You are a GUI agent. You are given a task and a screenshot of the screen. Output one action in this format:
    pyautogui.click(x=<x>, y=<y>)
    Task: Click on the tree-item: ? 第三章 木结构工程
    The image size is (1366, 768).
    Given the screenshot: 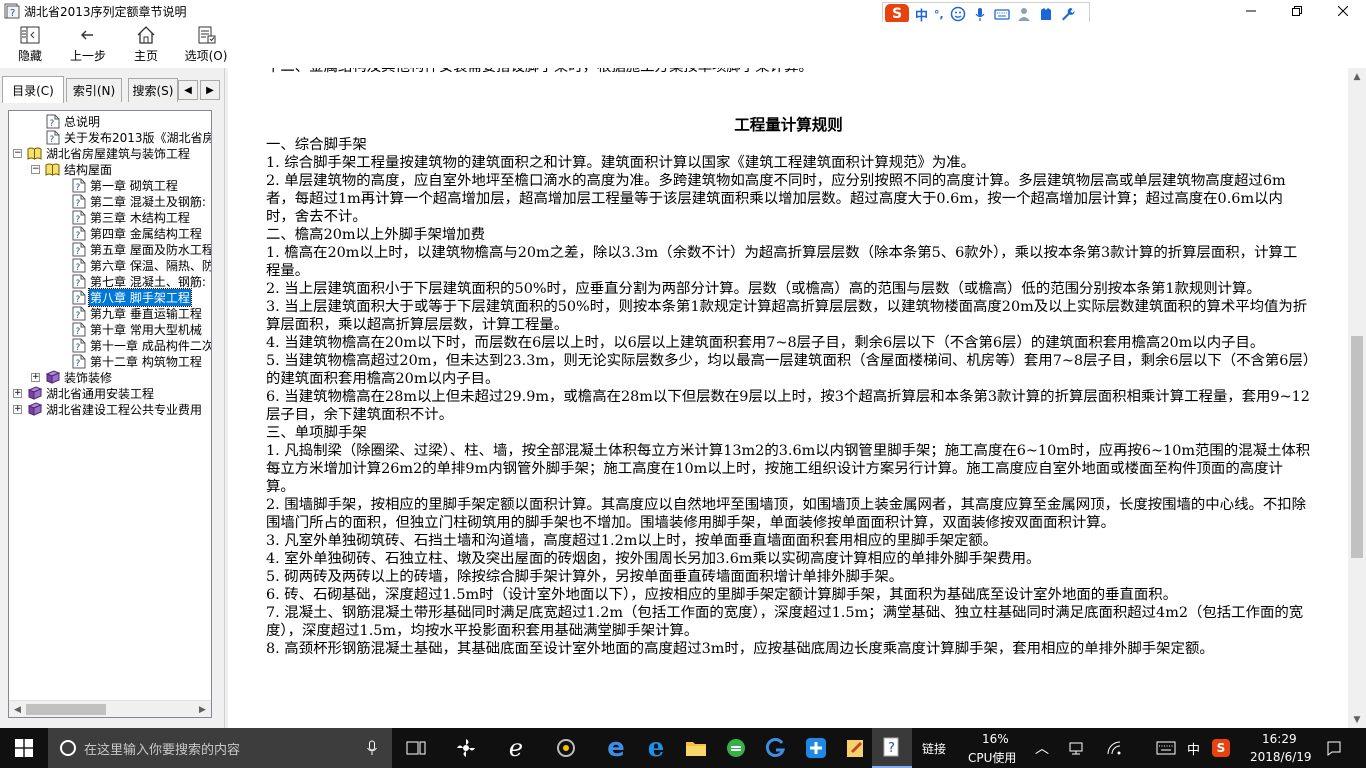 What is the action you would take?
    pyautogui.click(x=131, y=217)
    